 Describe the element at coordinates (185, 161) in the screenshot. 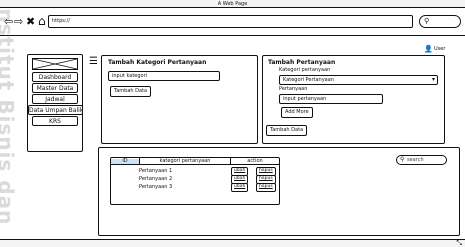

I see `column-header-kategori: kategori pertanyaan` at that location.